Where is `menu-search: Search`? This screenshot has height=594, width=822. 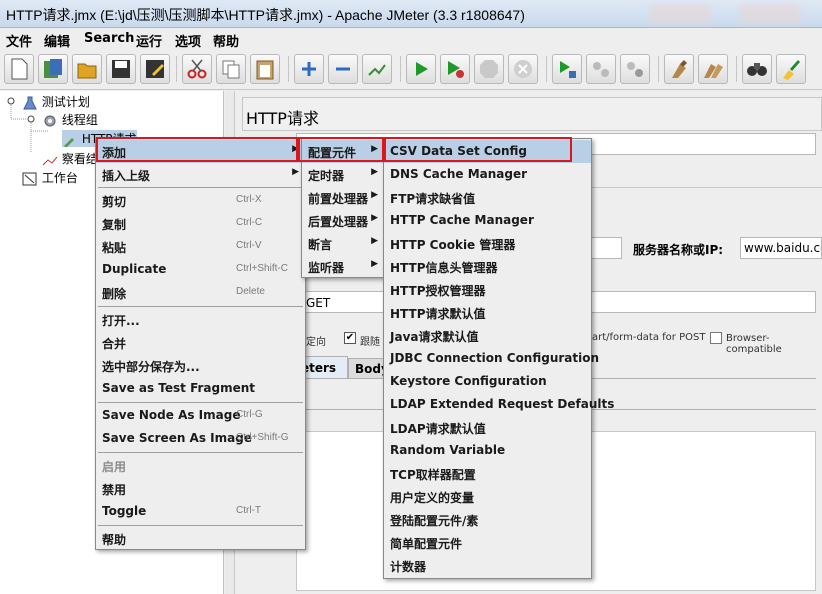 menu-search: Search is located at coordinates (109, 38).